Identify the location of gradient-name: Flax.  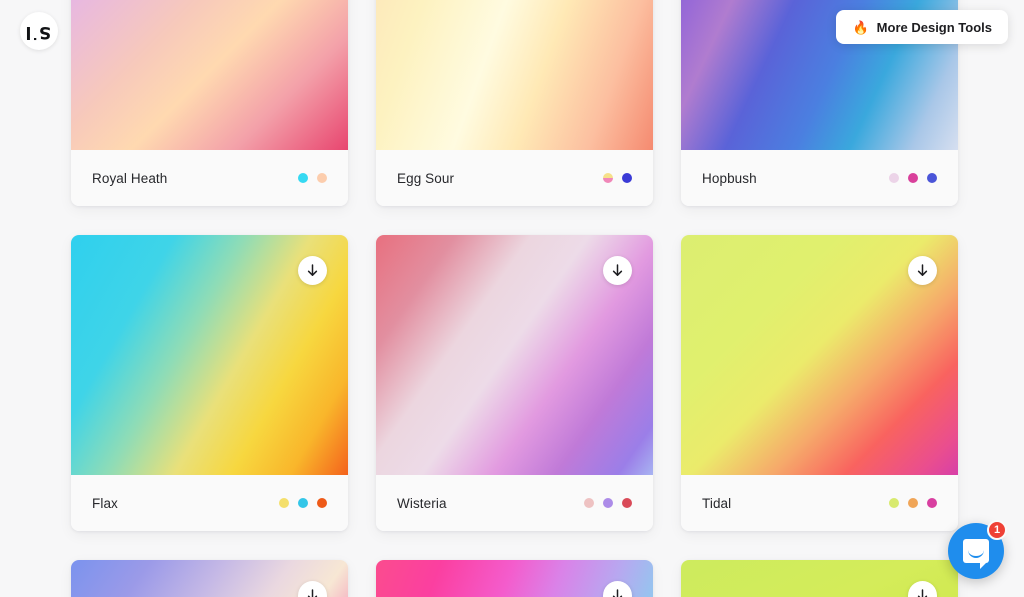
(105, 503).